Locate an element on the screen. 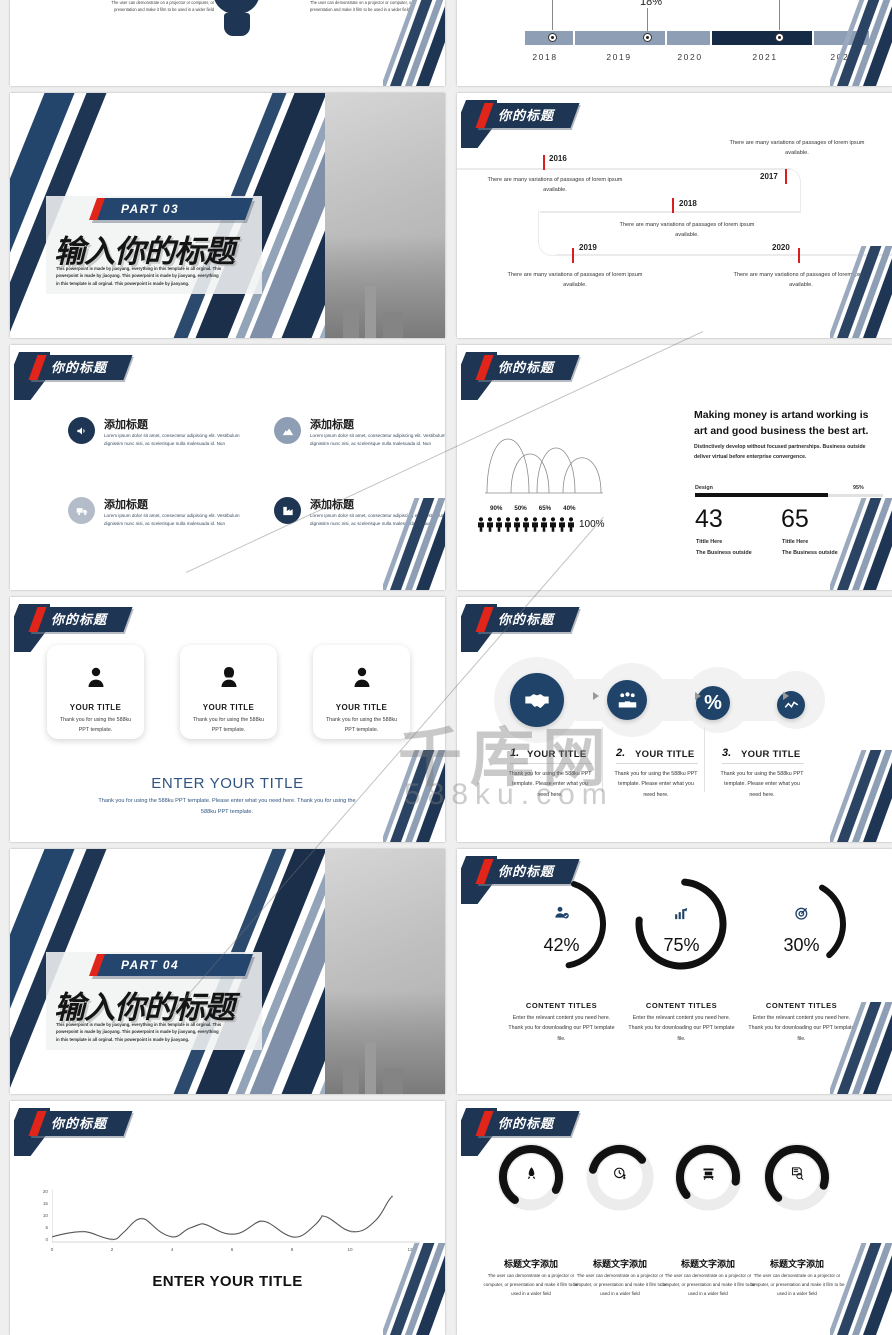  team-icon is located at coordinates (627, 700).